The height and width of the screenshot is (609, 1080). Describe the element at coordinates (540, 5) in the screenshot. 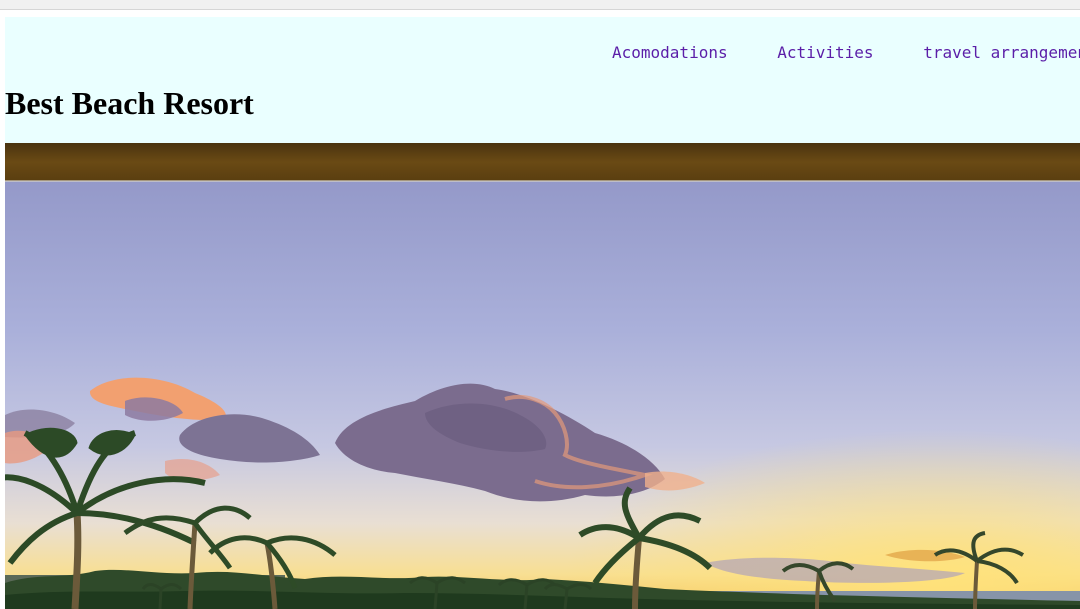

I see `browser-top-strip` at that location.